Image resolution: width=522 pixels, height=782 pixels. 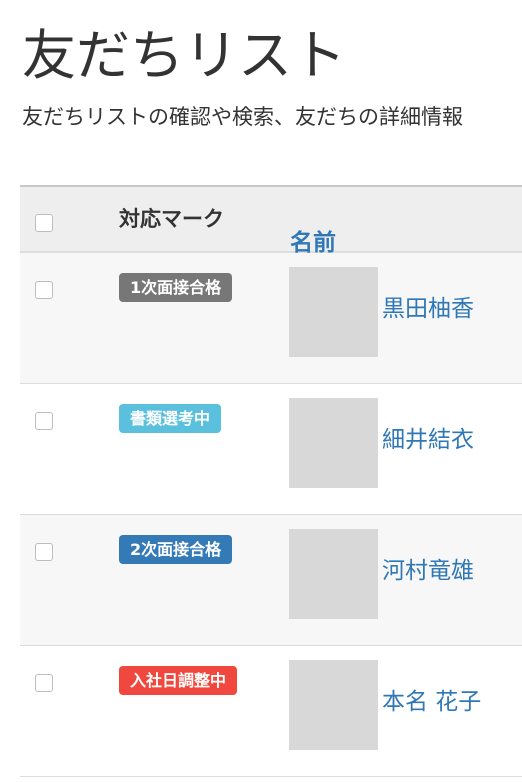 I want to click on friend-name-link: 本名 花子, so click(x=431, y=702).